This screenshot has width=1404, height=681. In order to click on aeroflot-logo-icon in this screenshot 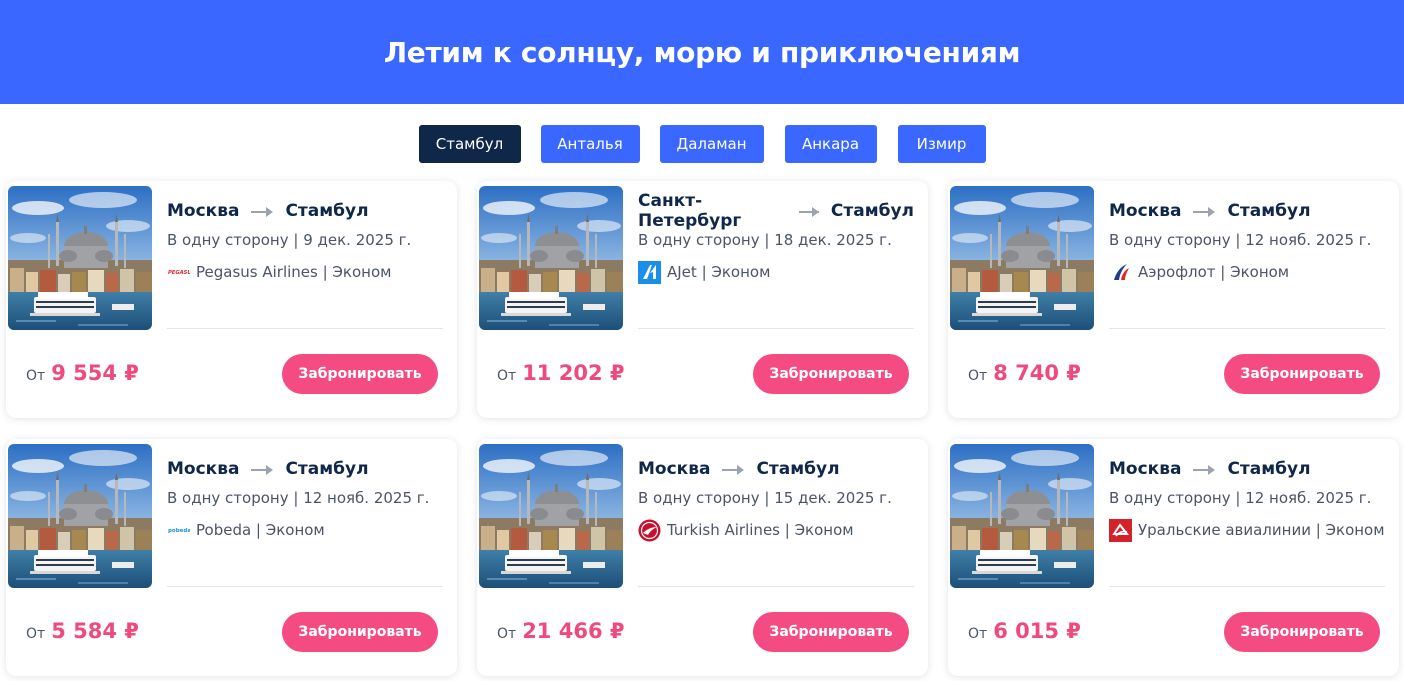, I will do `click(1120, 272)`.